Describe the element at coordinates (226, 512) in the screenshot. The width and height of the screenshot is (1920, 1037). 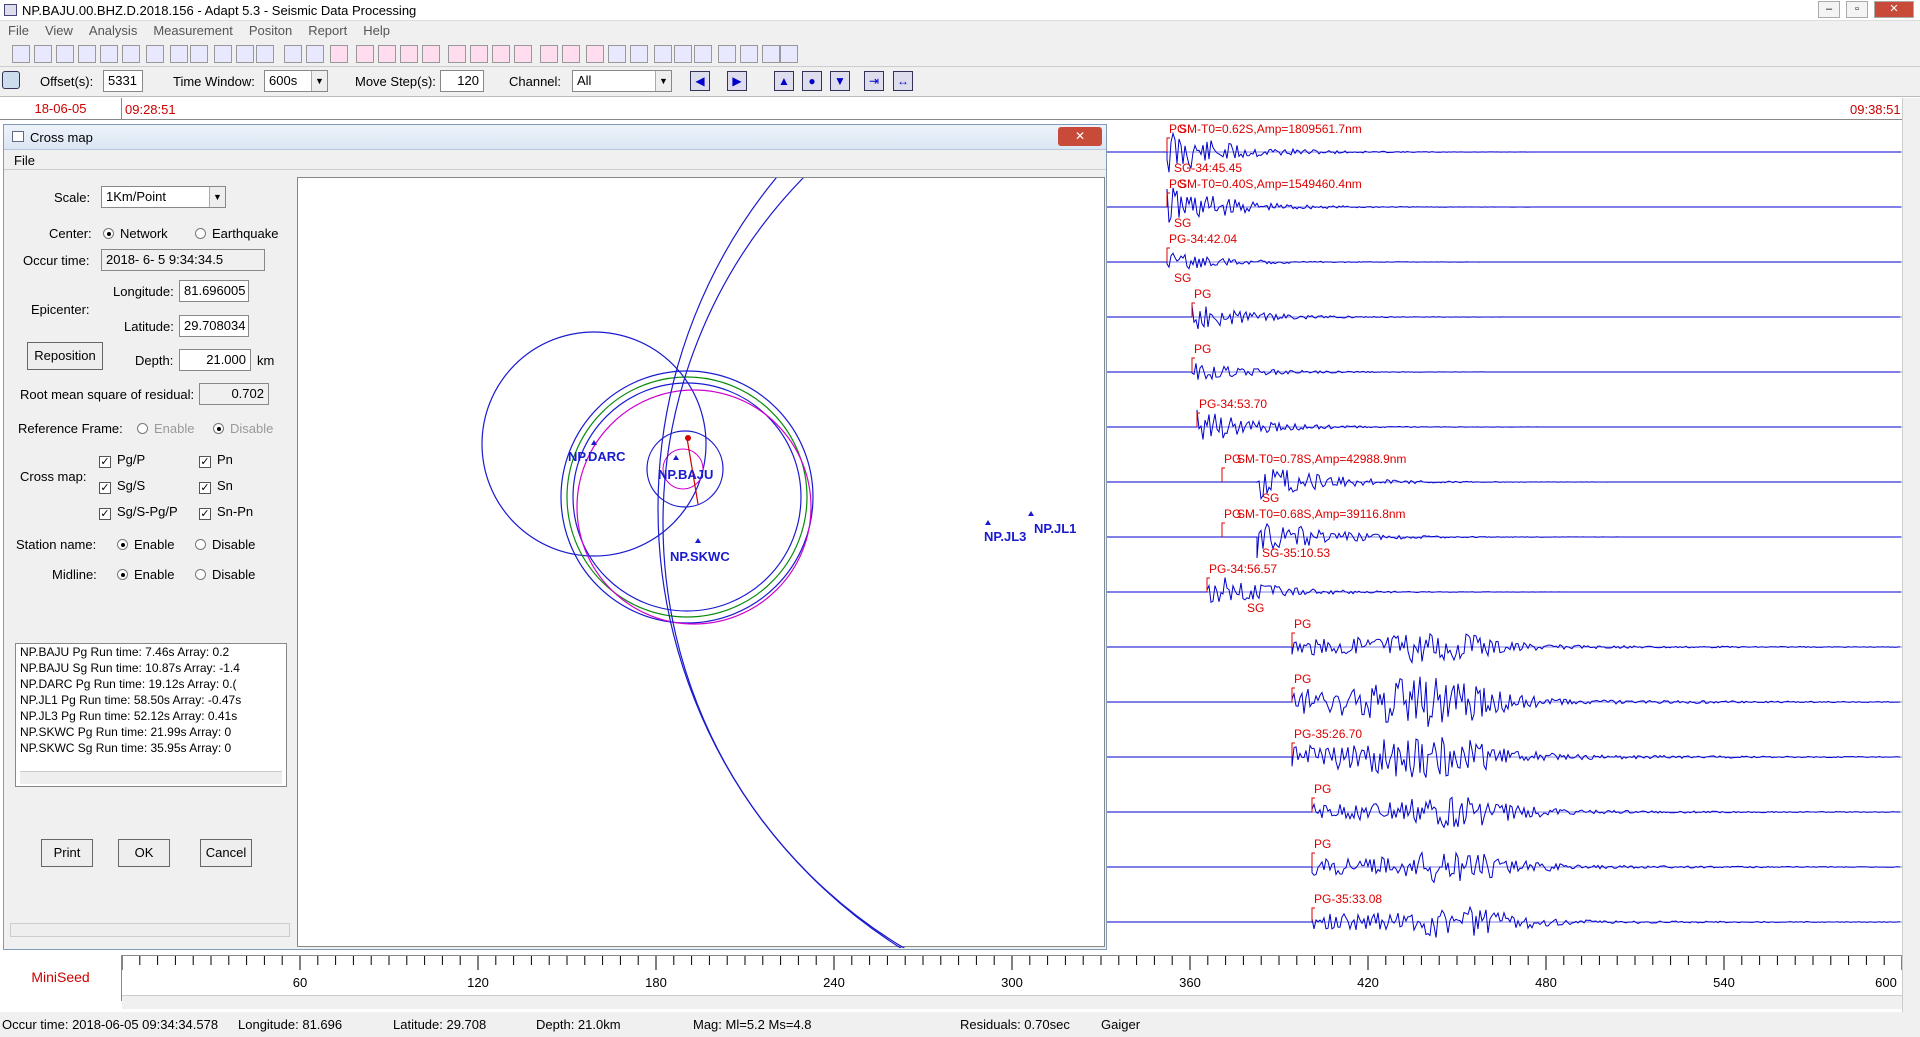
I see `sn-pn-checkbox: ✓ Sn-Pn` at that location.